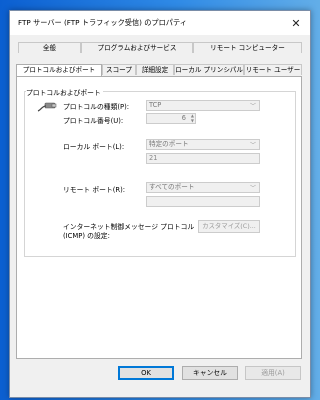 Image resolution: width=320 pixels, height=400 pixels. Describe the element at coordinates (203, 201) in the screenshot. I see `remote-port-input` at that location.